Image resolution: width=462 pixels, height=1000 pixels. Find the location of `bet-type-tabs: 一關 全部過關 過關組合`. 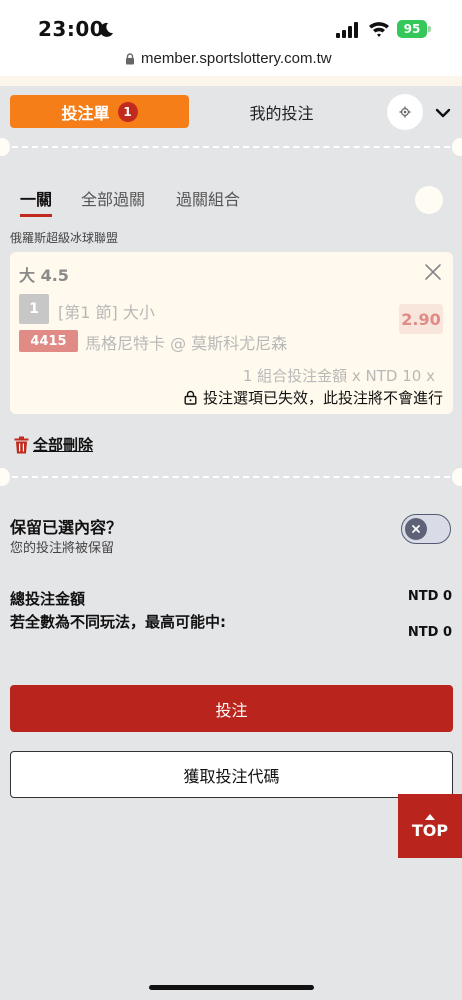

bet-type-tabs: 一關 全部過關 過關組合 is located at coordinates (231, 202).